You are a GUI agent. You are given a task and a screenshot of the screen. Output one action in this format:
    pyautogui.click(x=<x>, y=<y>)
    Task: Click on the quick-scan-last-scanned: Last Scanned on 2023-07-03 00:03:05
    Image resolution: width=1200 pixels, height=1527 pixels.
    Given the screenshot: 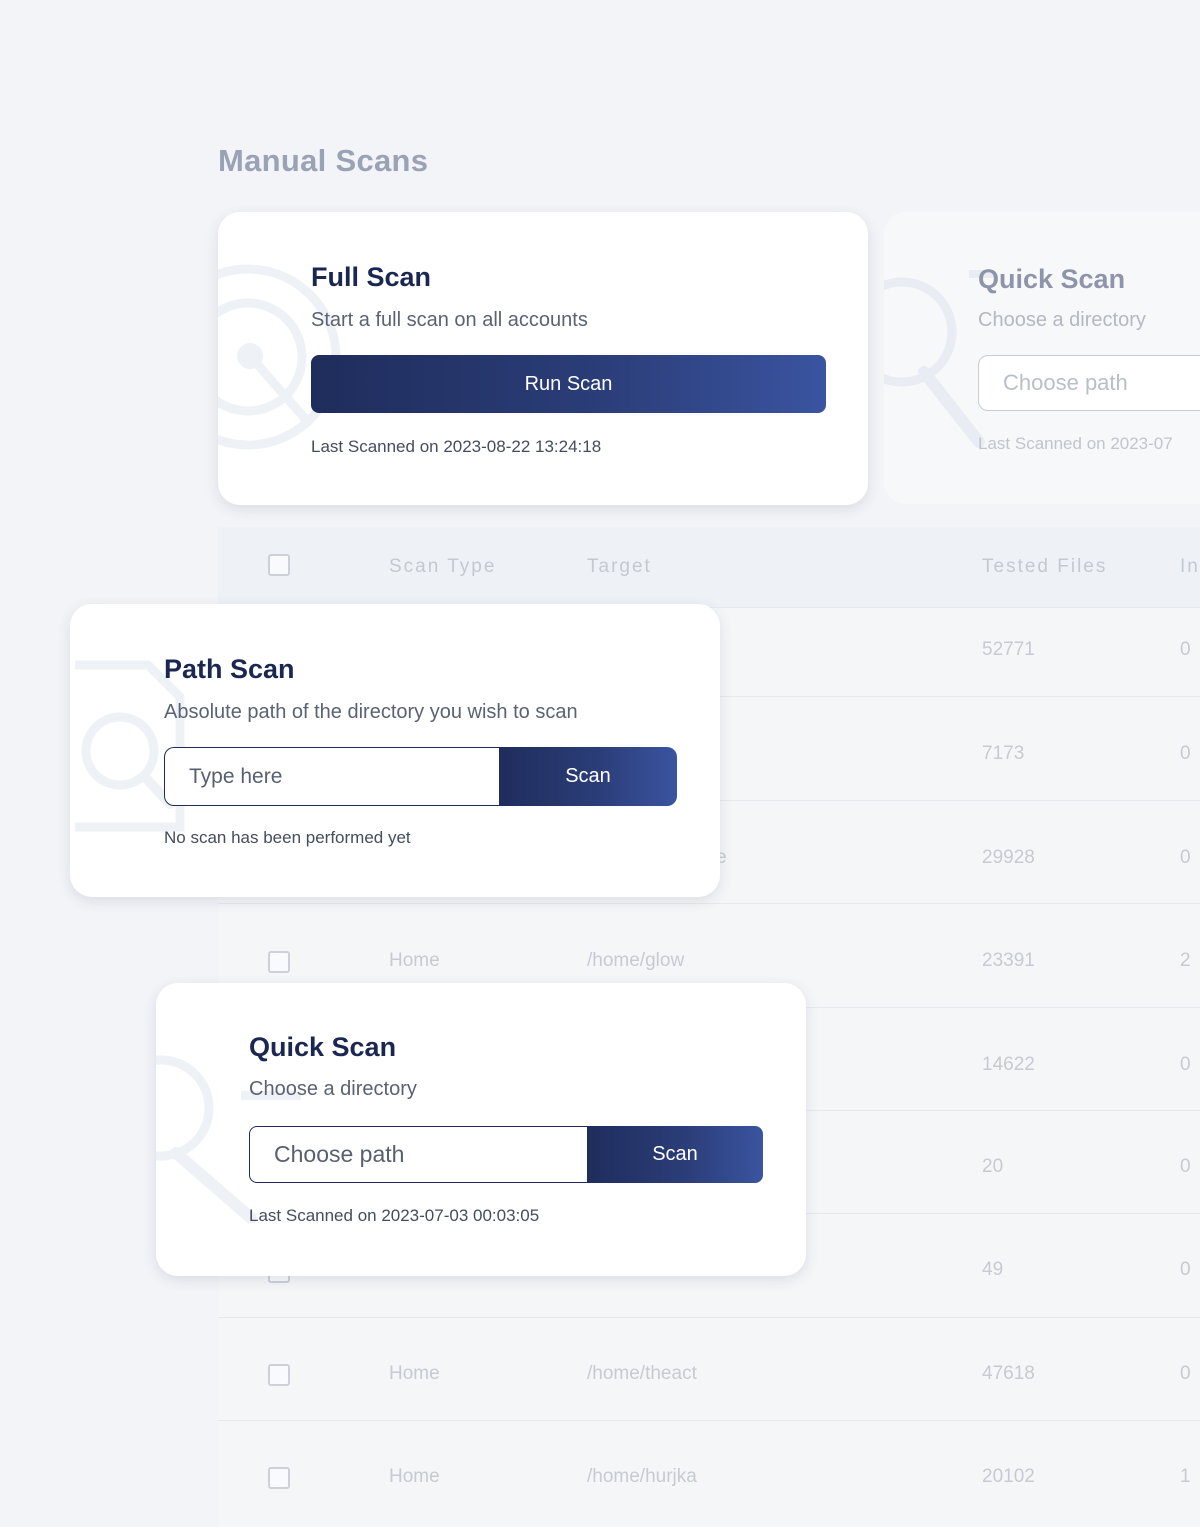 What is the action you would take?
    pyautogui.click(x=394, y=1215)
    